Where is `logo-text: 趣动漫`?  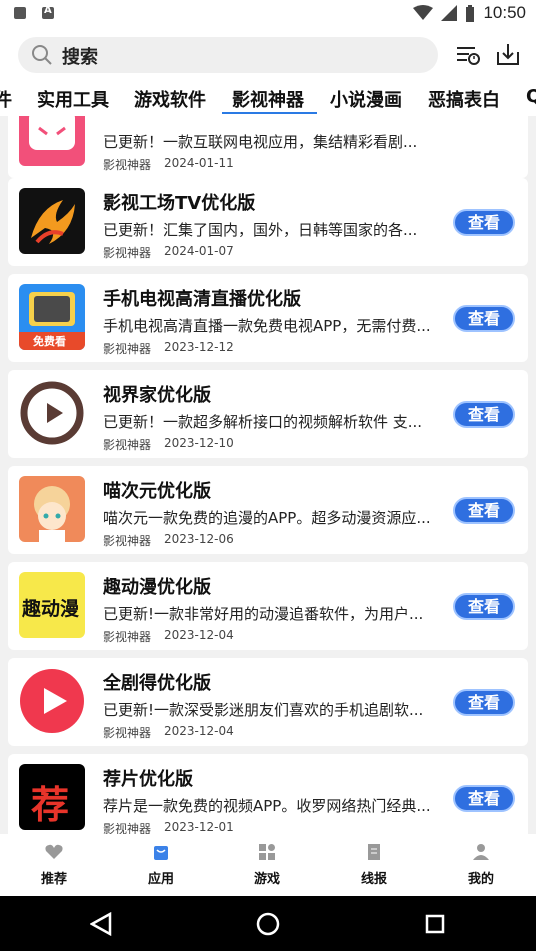 logo-text: 趣动漫 is located at coordinates (51, 609).